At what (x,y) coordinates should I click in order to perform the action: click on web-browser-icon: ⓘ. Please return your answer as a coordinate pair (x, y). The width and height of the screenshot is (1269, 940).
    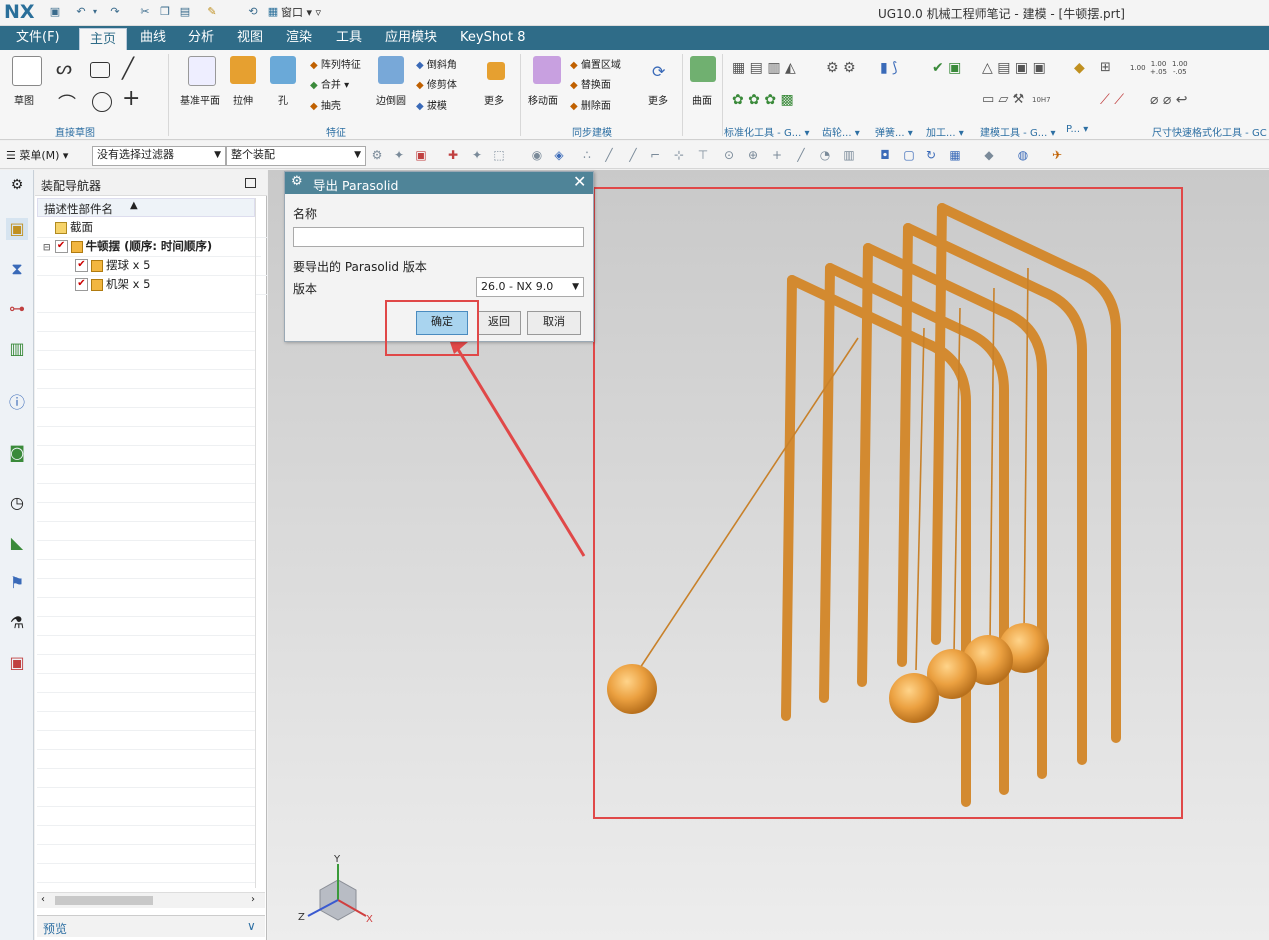
    Looking at the image, I should click on (17, 403).